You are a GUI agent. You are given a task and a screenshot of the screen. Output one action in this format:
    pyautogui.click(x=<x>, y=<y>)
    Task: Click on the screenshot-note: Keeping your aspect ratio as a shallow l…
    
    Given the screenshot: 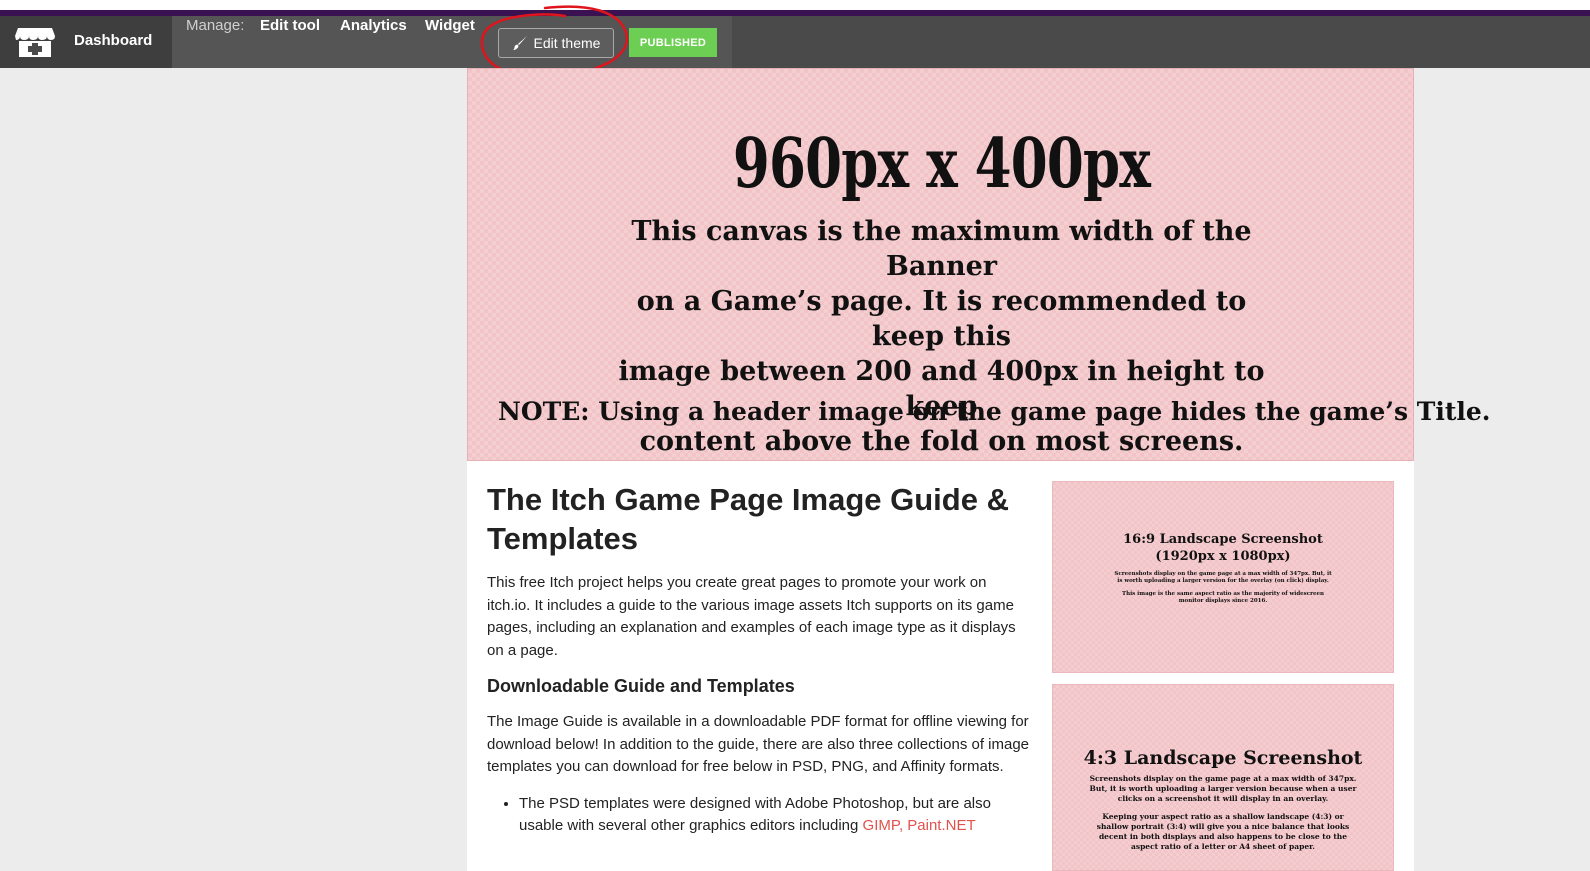 What is the action you would take?
    pyautogui.click(x=1223, y=816)
    